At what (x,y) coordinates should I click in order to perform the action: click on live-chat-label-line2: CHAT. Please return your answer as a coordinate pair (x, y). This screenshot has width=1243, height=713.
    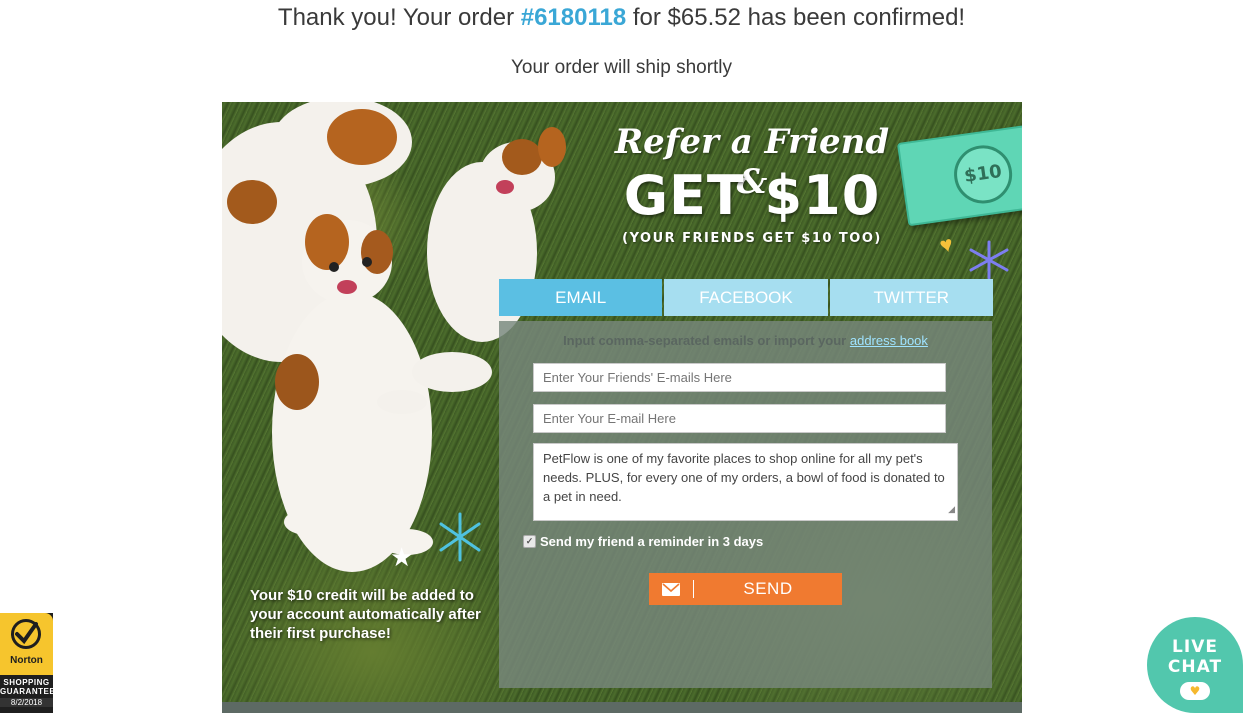
    Looking at the image, I should click on (1195, 667).